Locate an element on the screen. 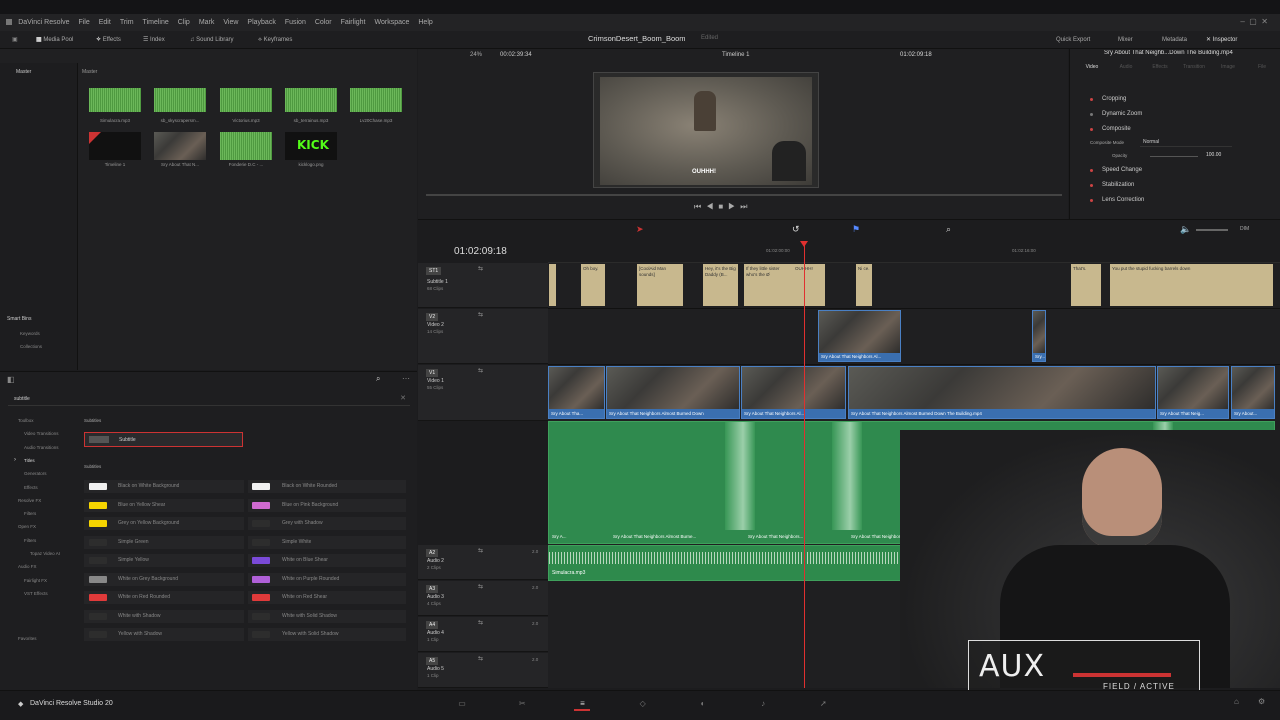 Image resolution: width=1280 pixels, height=720 pixels. favorites-label: Favorites is located at coordinates (27, 638).